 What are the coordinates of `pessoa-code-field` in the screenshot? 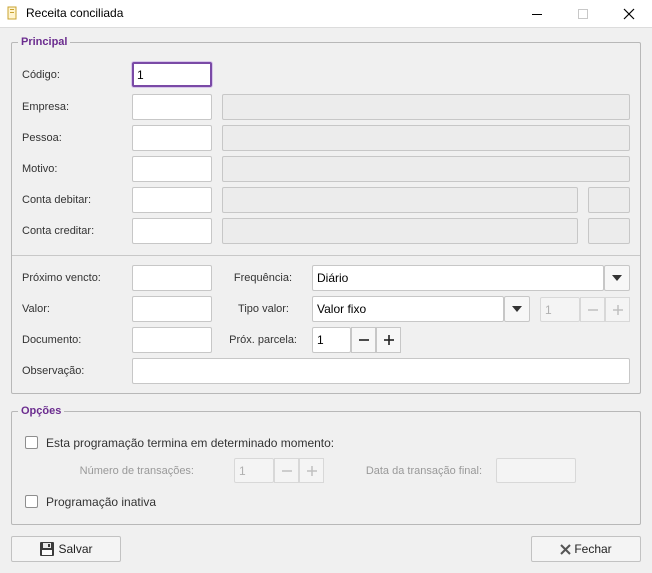 It's located at (172, 138).